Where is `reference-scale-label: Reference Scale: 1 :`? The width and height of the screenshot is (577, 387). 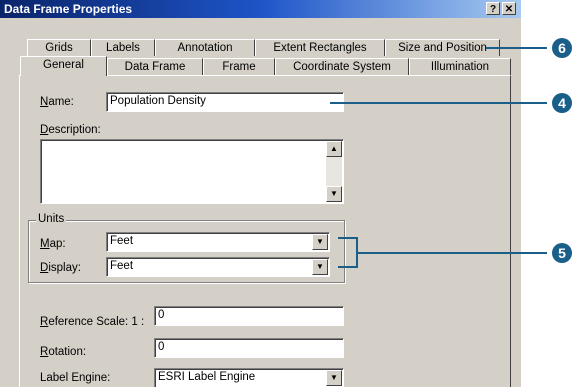
reference-scale-label: Reference Scale: 1 : is located at coordinates (92, 322).